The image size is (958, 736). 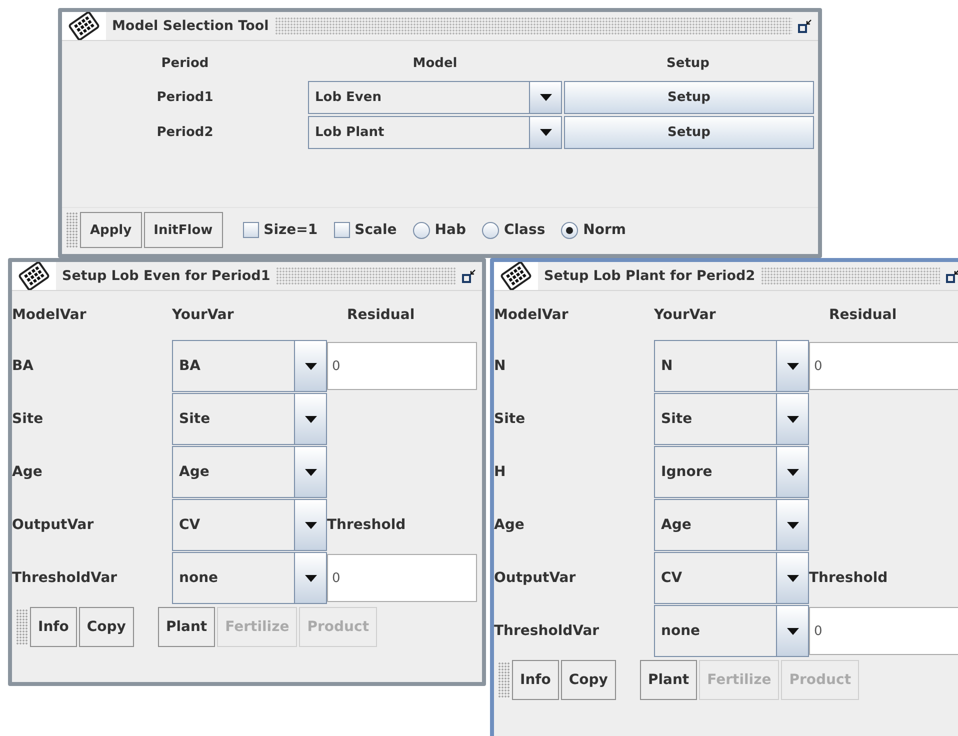 What do you see at coordinates (500, 366) in the screenshot?
I see `variable-label: N` at bounding box center [500, 366].